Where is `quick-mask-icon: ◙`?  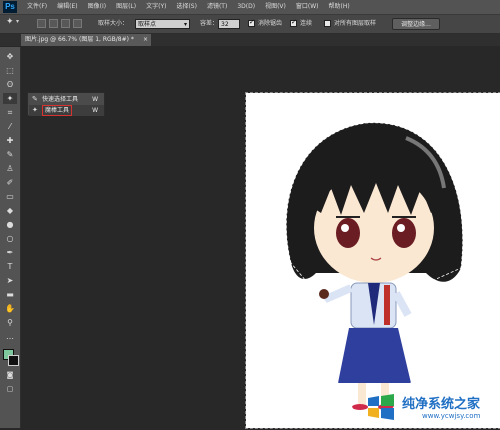 quick-mask-icon: ◙ is located at coordinates (10, 375).